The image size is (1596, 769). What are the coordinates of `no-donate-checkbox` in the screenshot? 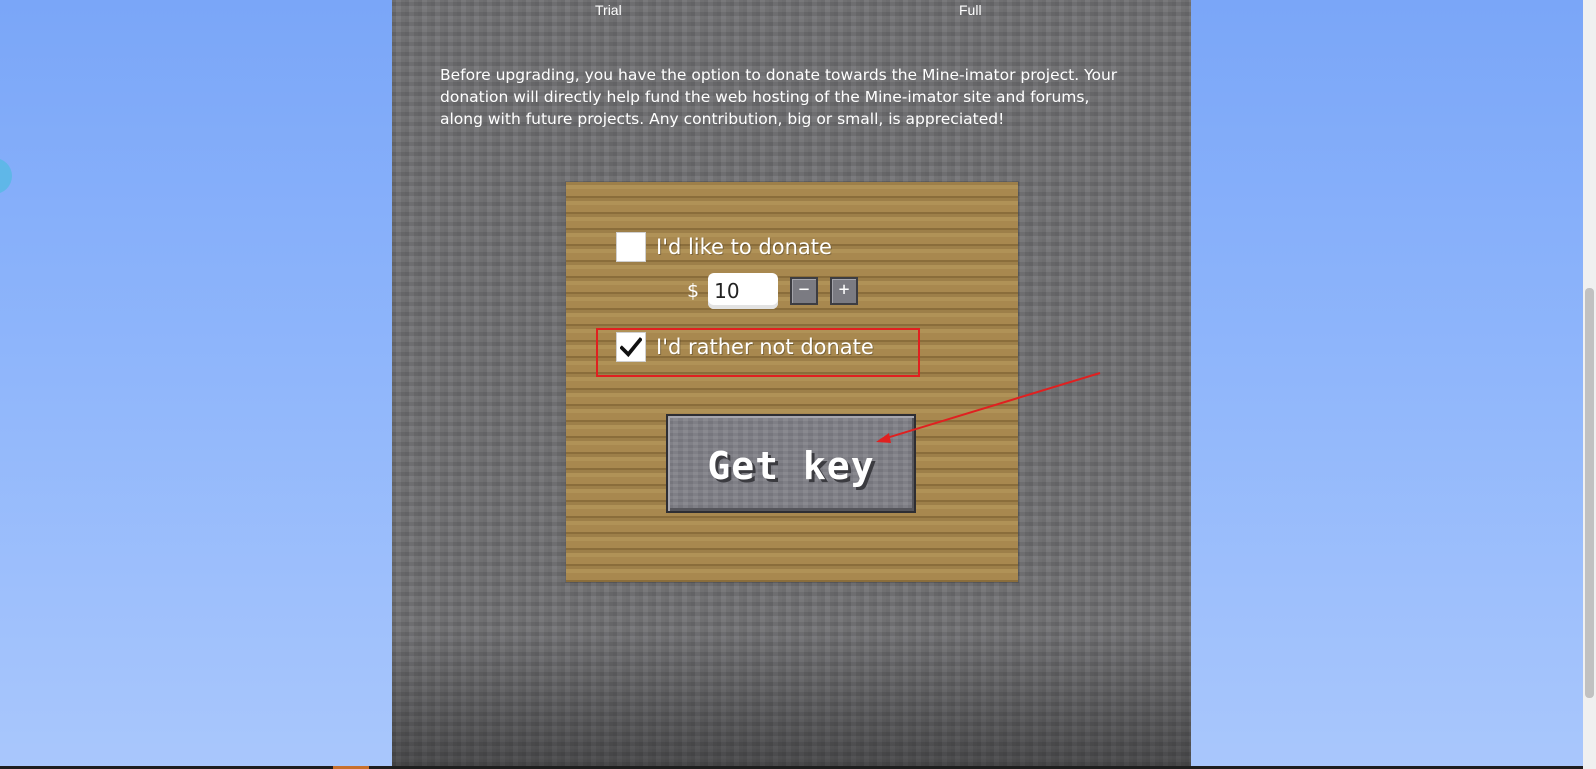 It's located at (631, 347).